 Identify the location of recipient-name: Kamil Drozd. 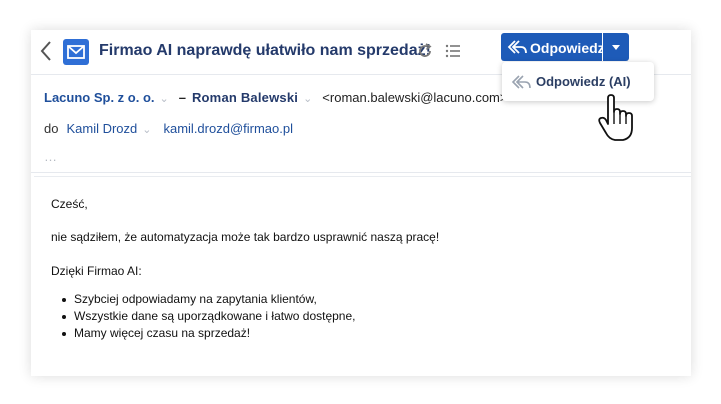
(101, 128).